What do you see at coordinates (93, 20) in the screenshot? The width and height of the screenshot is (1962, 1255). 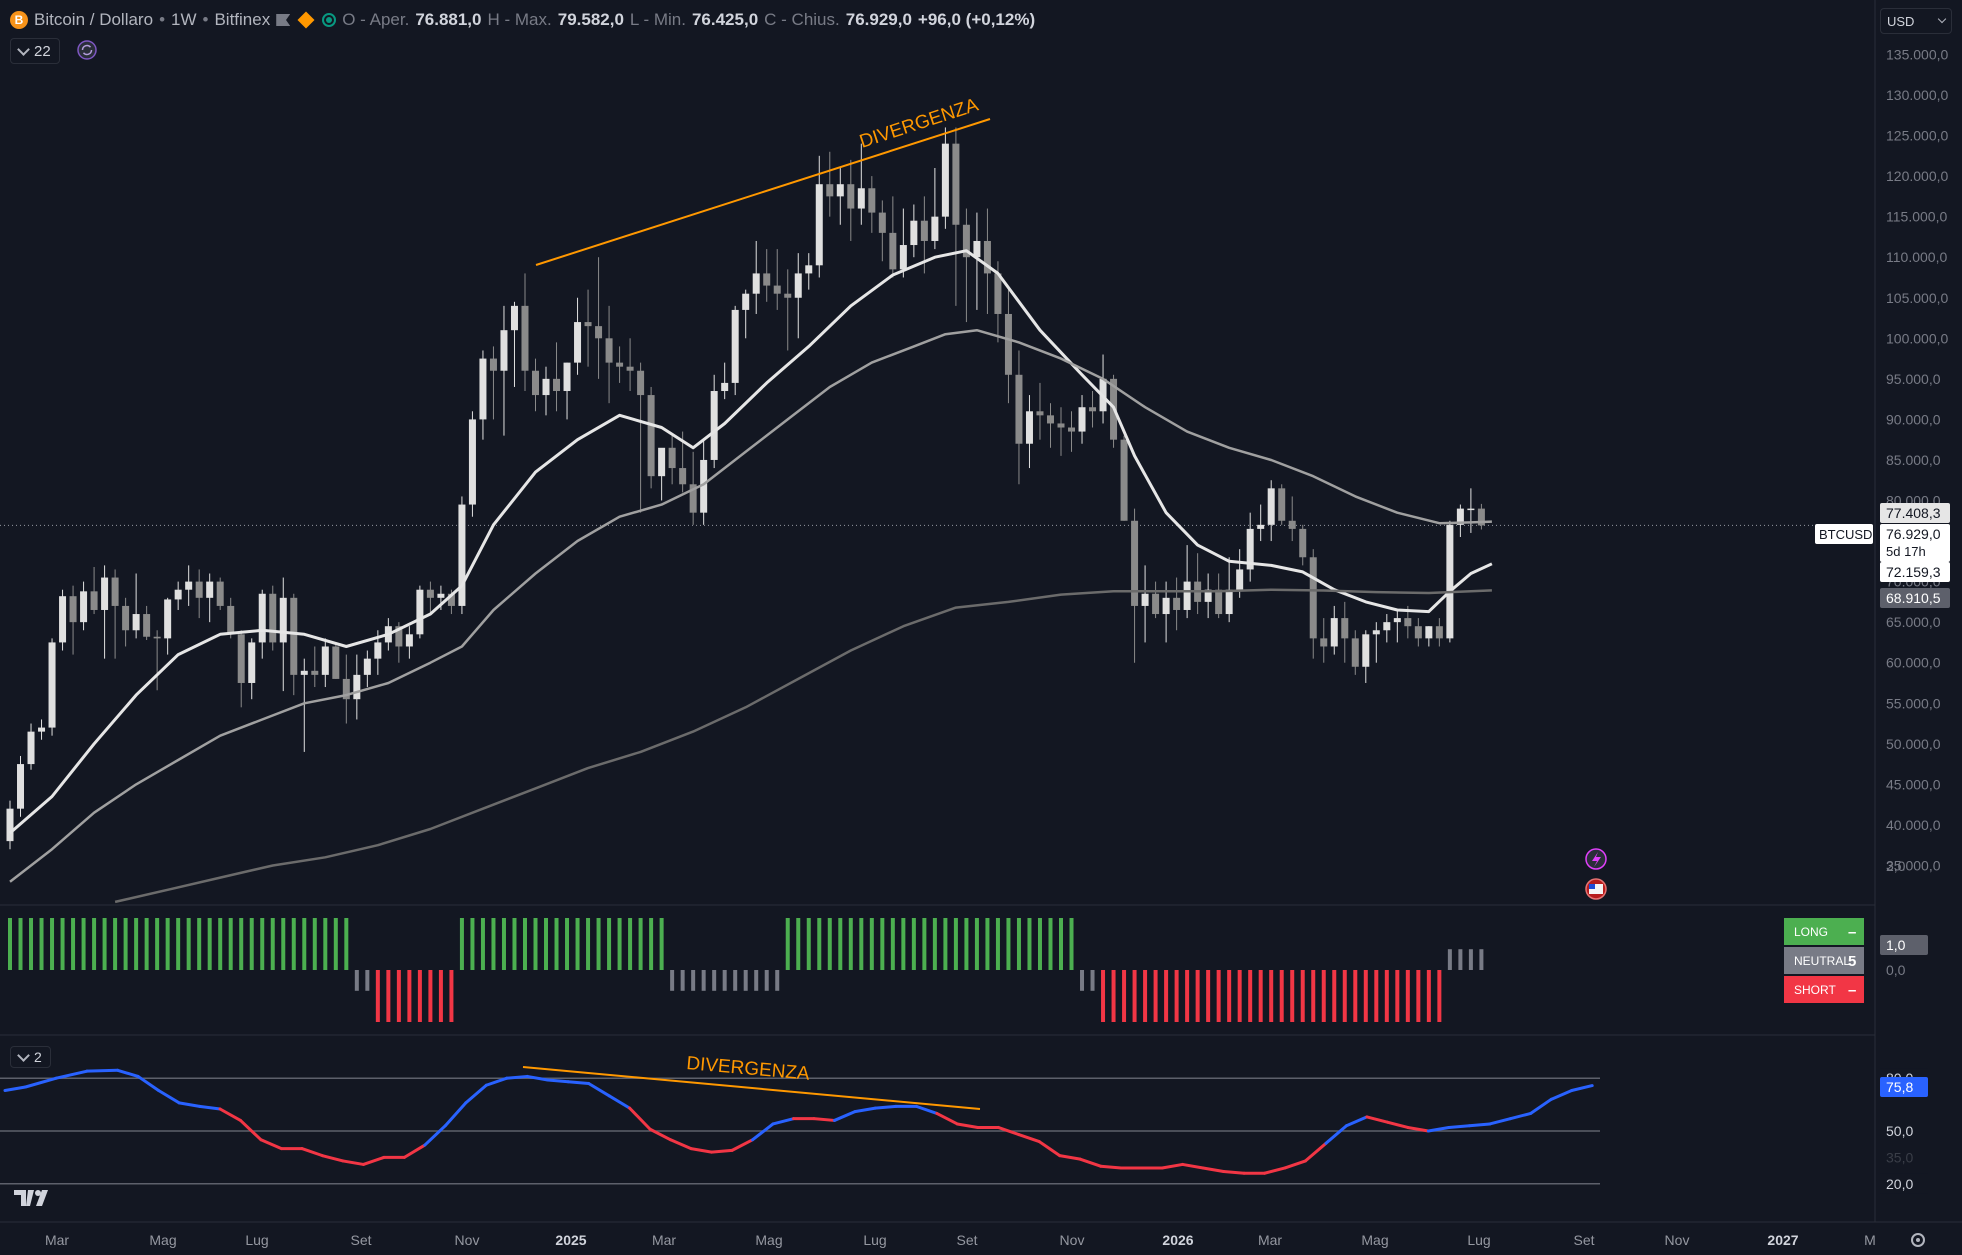 I see `symbol-name: Bitcoin / Dollaro` at bounding box center [93, 20].